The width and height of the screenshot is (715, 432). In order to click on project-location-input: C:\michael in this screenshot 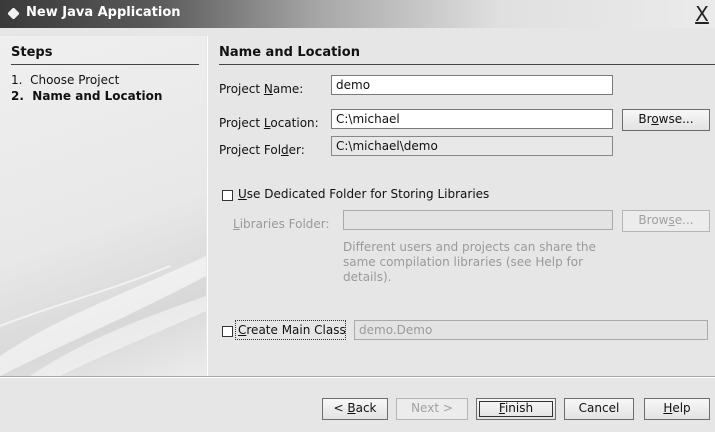, I will do `click(472, 119)`.